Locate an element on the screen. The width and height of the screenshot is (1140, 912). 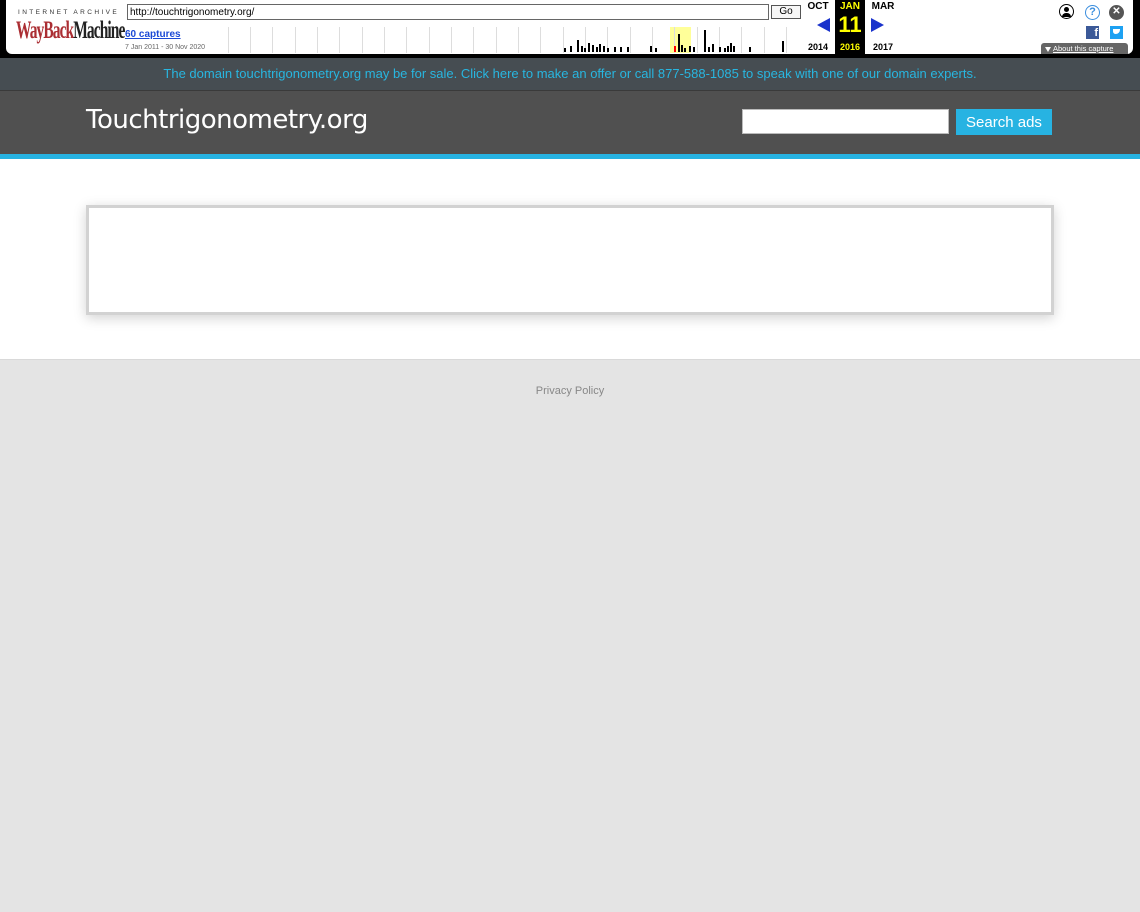
wayback-logo-top: INTERNET ARCHIVE is located at coordinates (69, 12).